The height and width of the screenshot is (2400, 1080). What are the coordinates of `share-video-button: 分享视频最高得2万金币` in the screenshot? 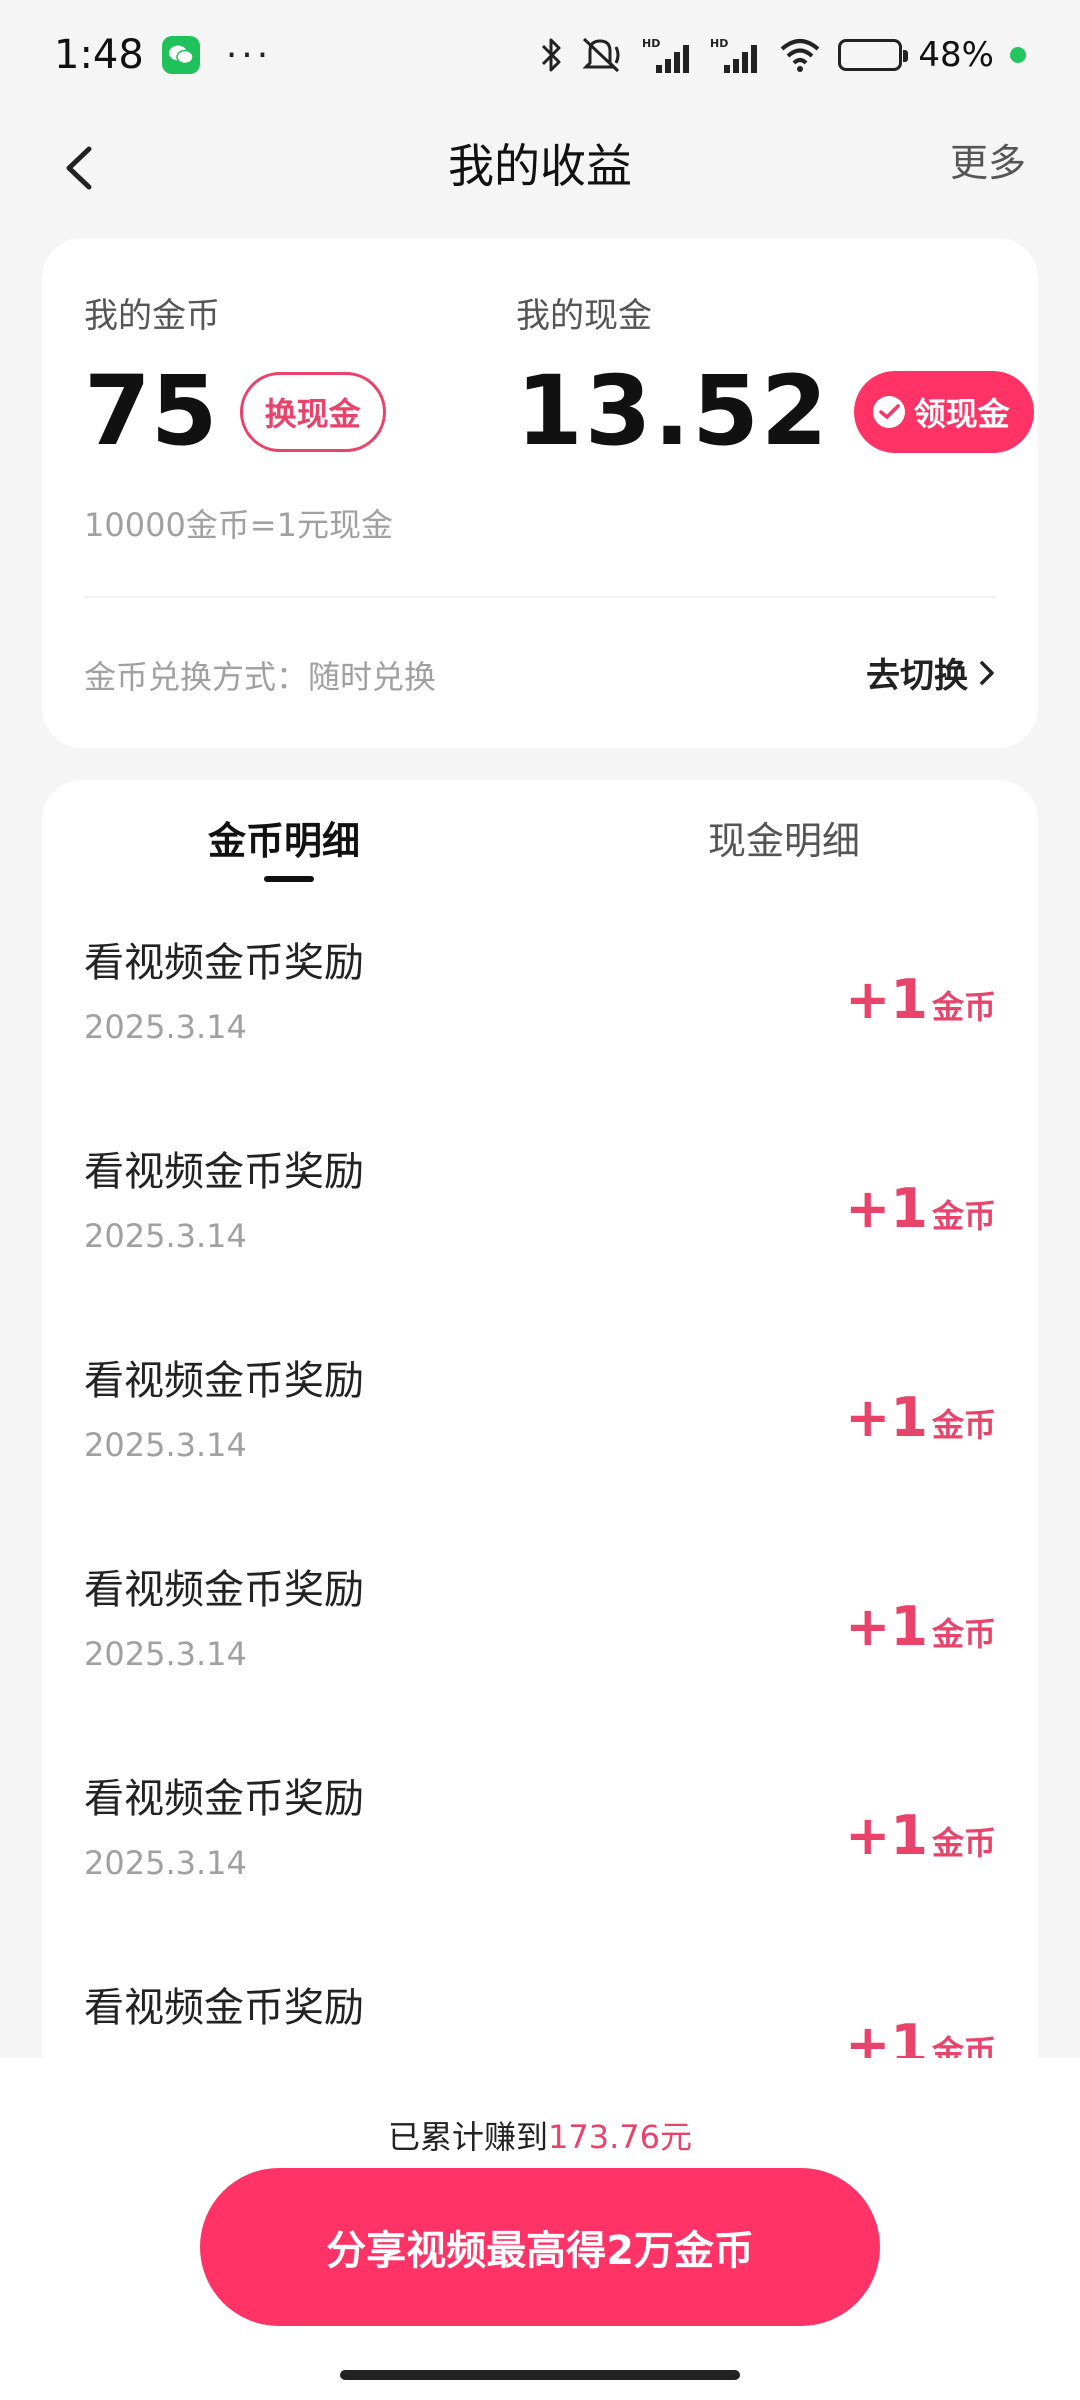 It's located at (540, 2247).